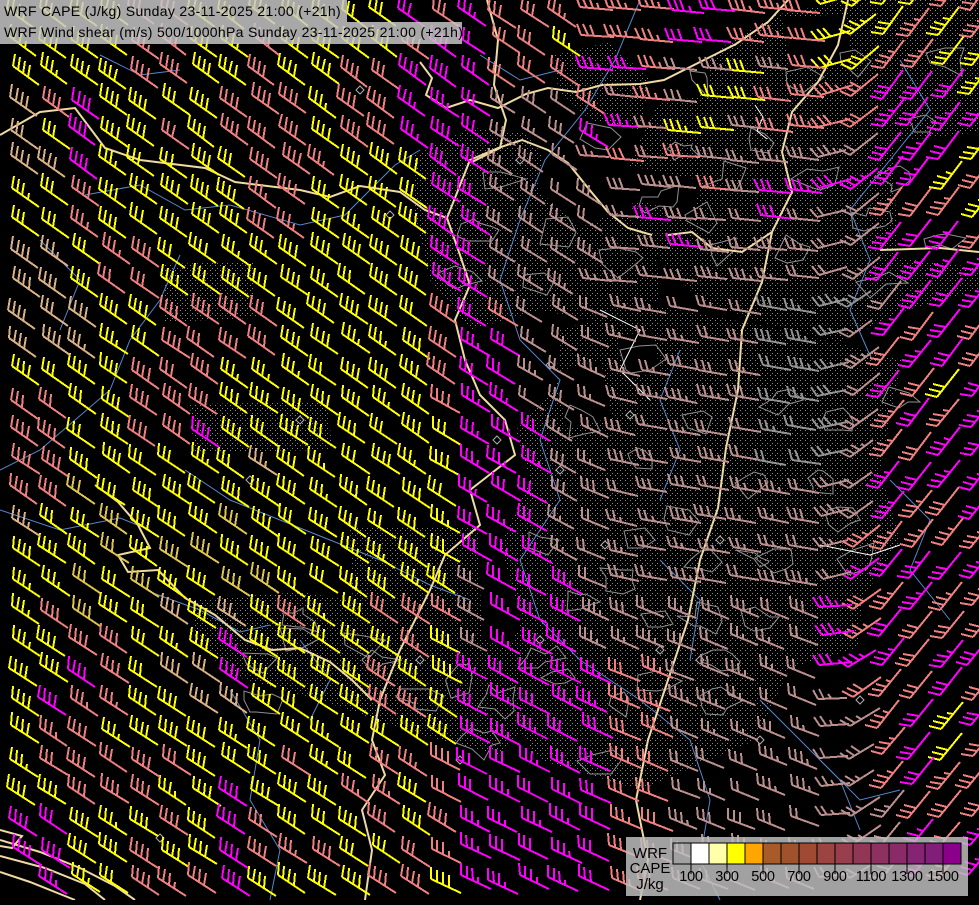 This screenshot has height=905, width=979. I want to click on svg-text: 1100, so click(871, 877).